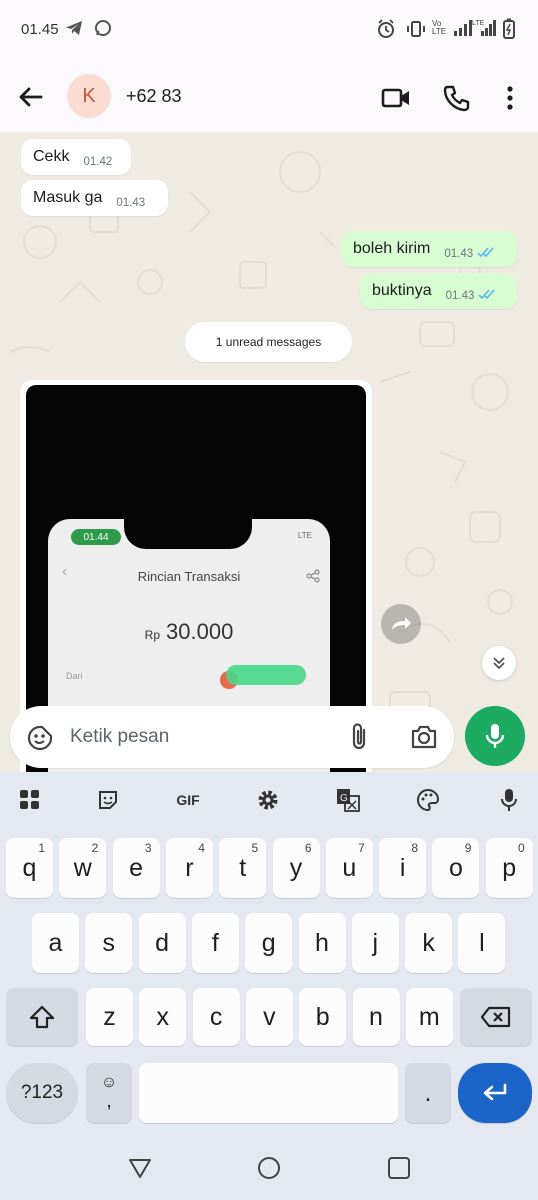 The height and width of the screenshot is (1200, 538). Describe the element at coordinates (416, 31) in the screenshot. I see `vibrate-icon` at that location.